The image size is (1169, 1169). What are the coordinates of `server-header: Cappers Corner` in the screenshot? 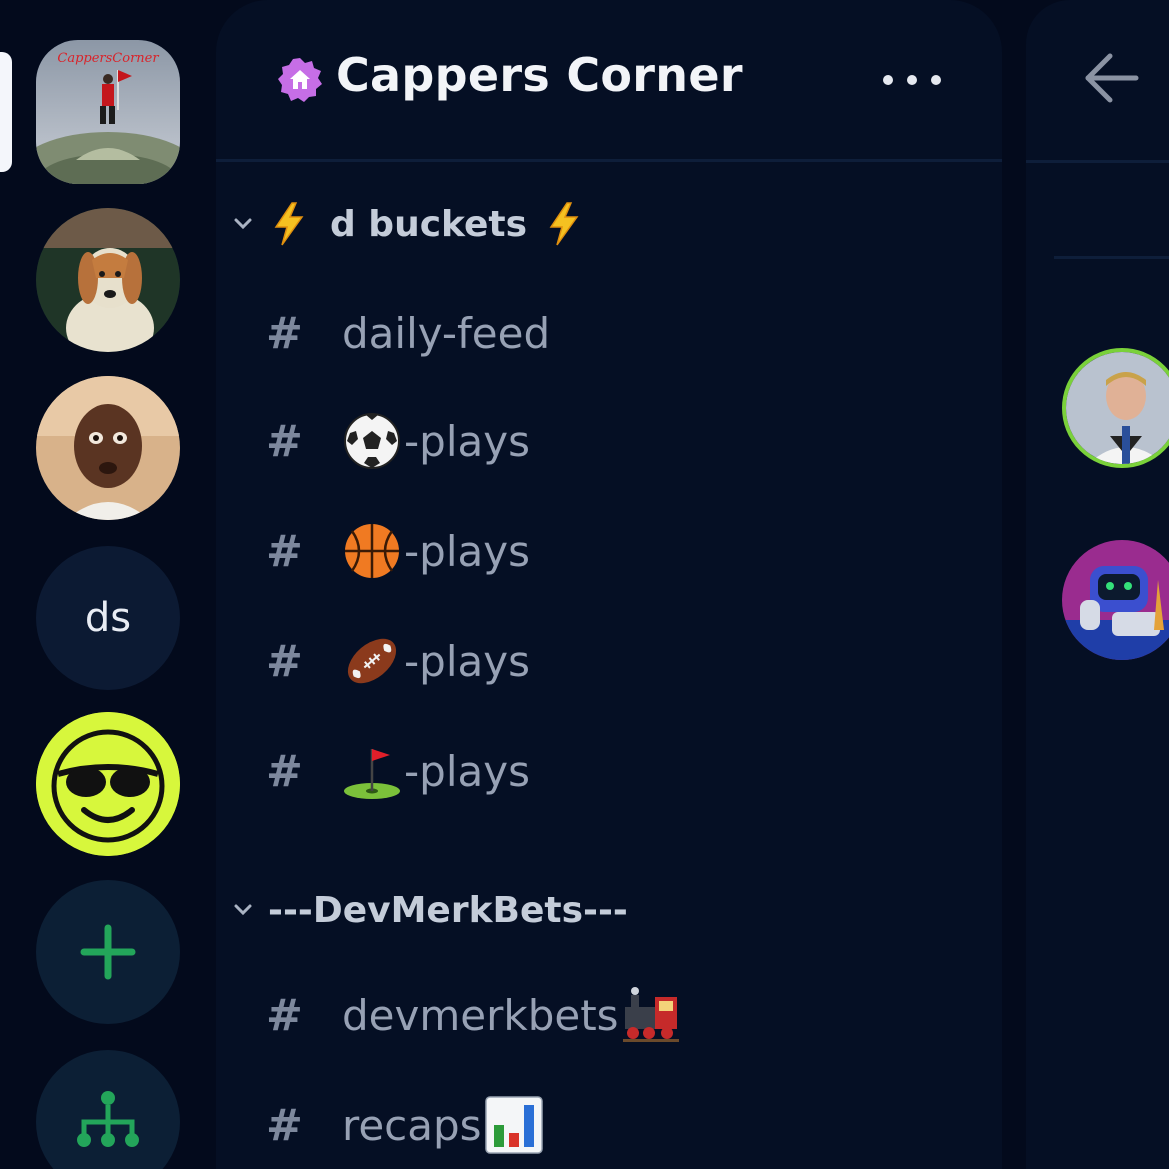 It's located at (609, 81).